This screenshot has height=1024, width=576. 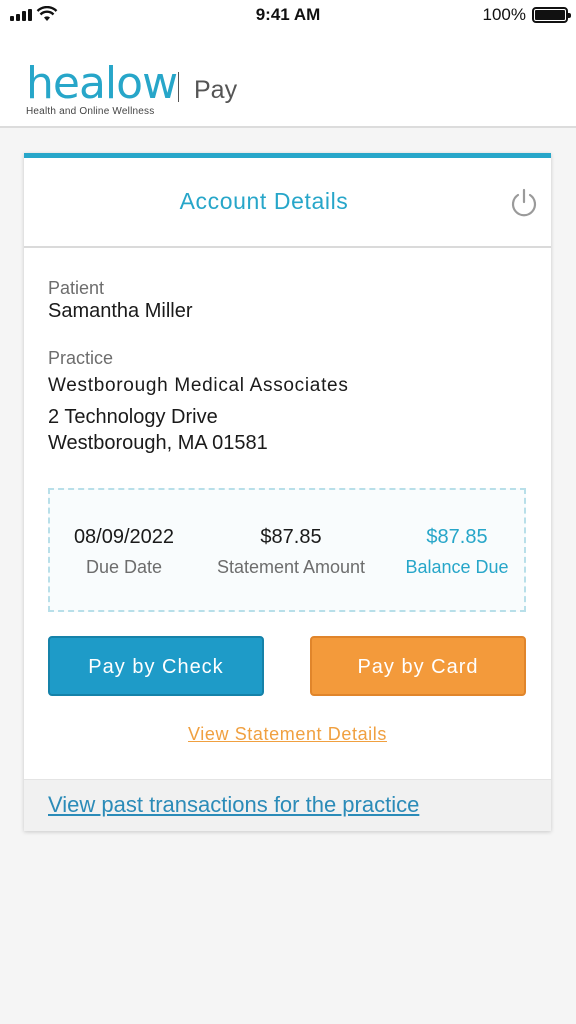 What do you see at coordinates (81, 358) in the screenshot?
I see `practice-label: Practice` at bounding box center [81, 358].